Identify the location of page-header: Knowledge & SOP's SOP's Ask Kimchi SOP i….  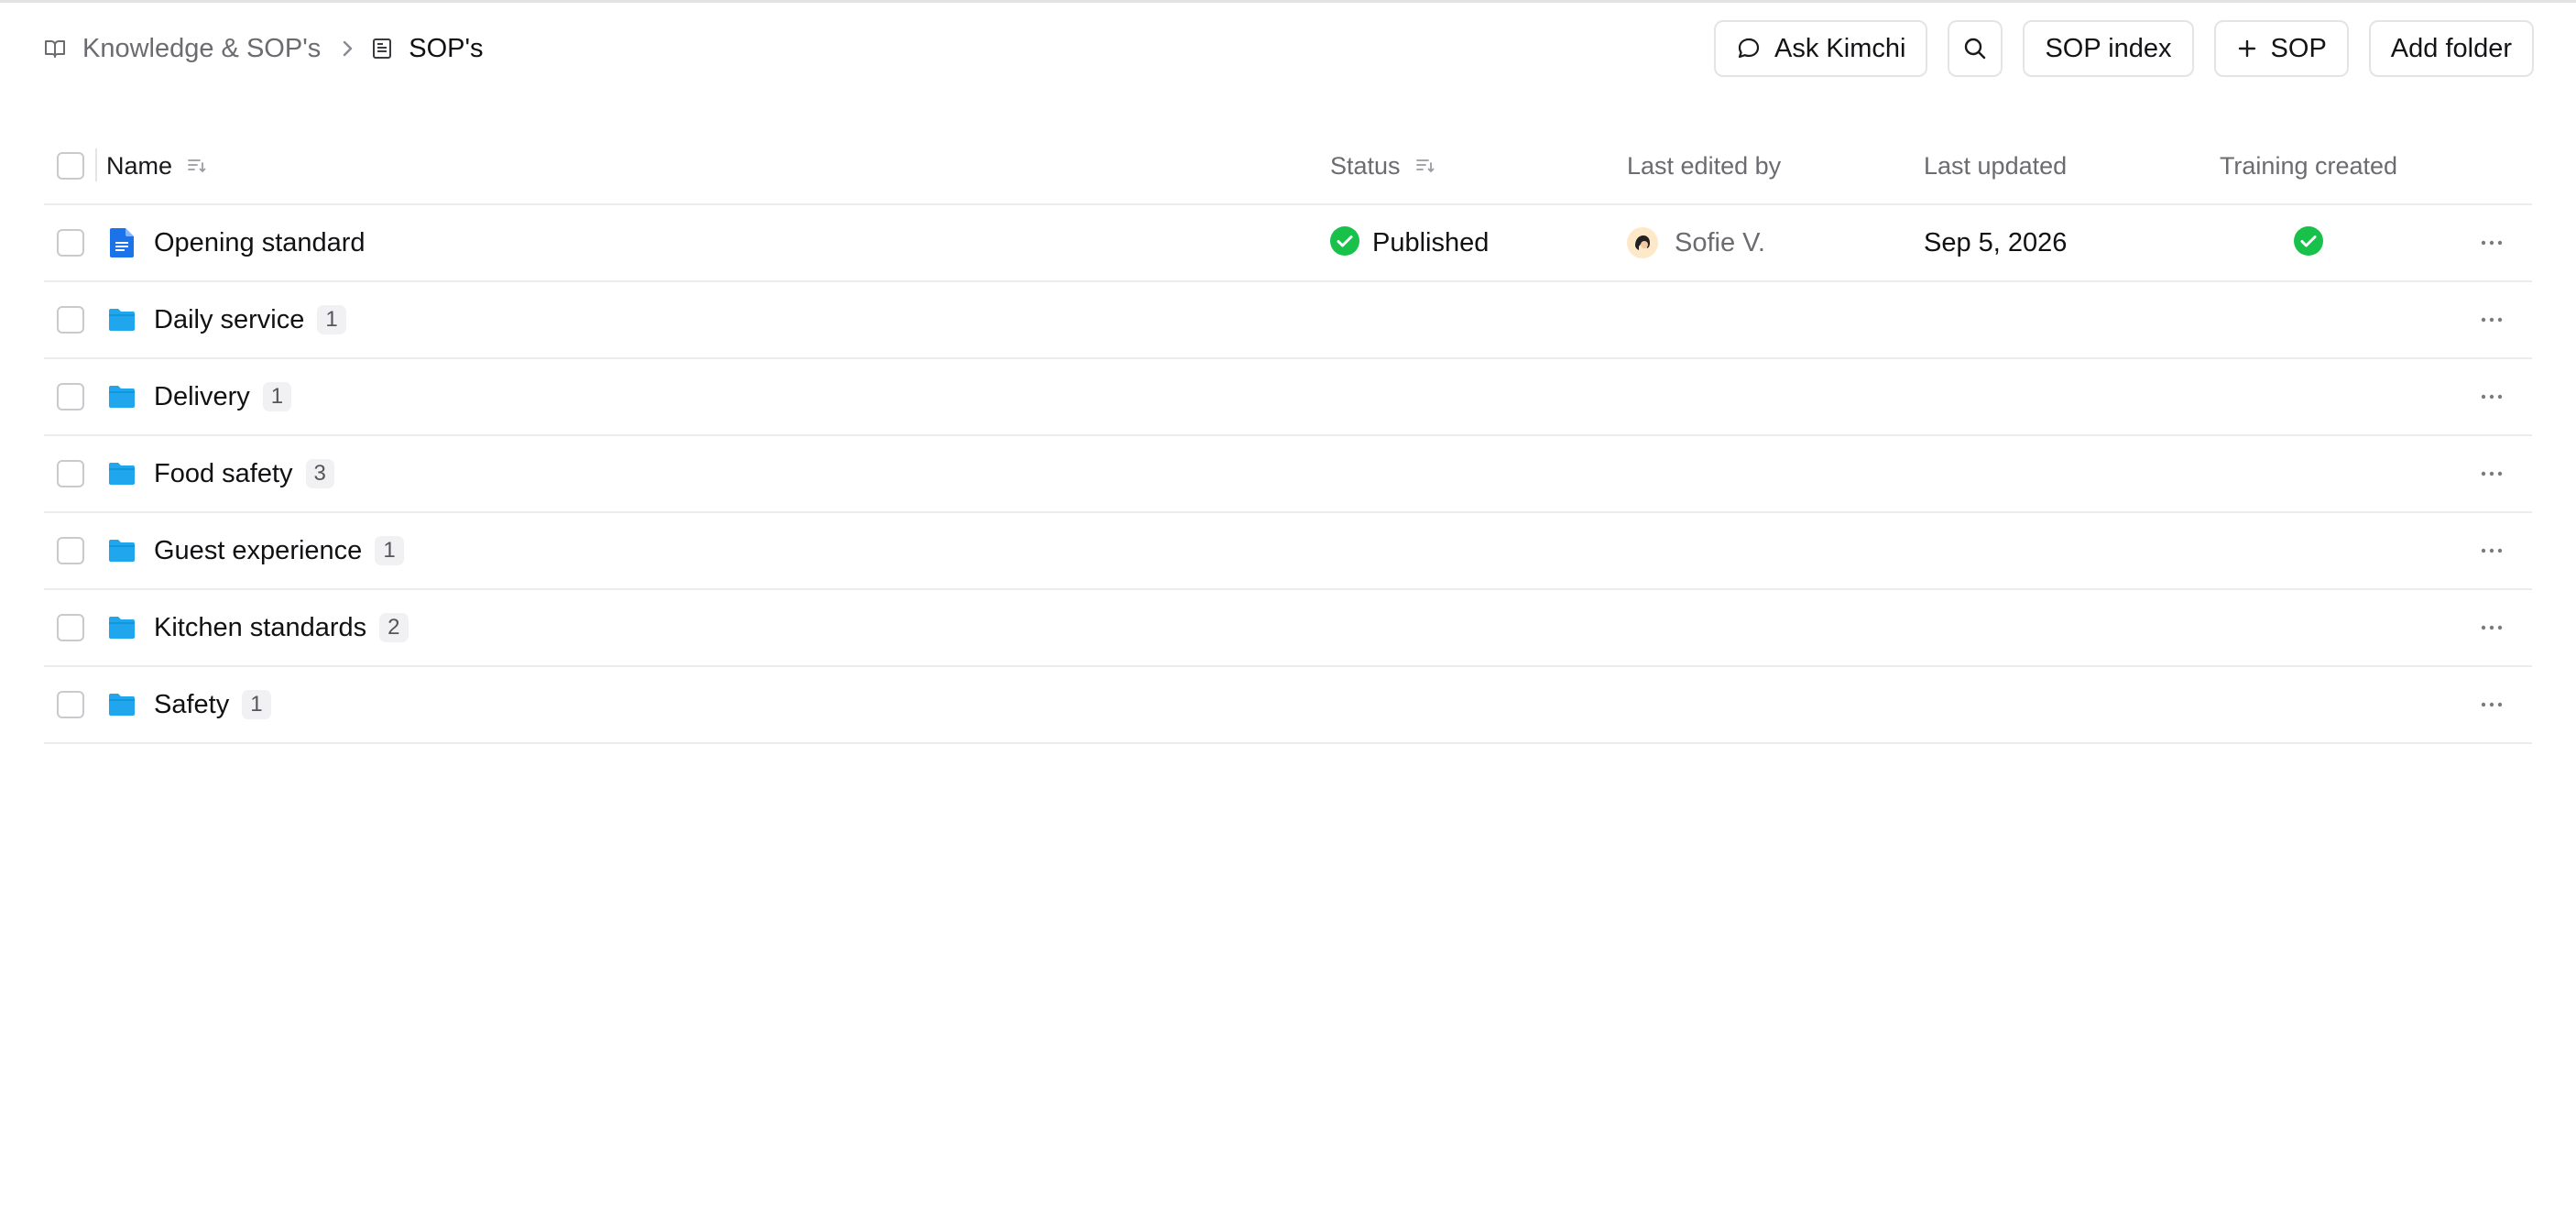
(1289, 49).